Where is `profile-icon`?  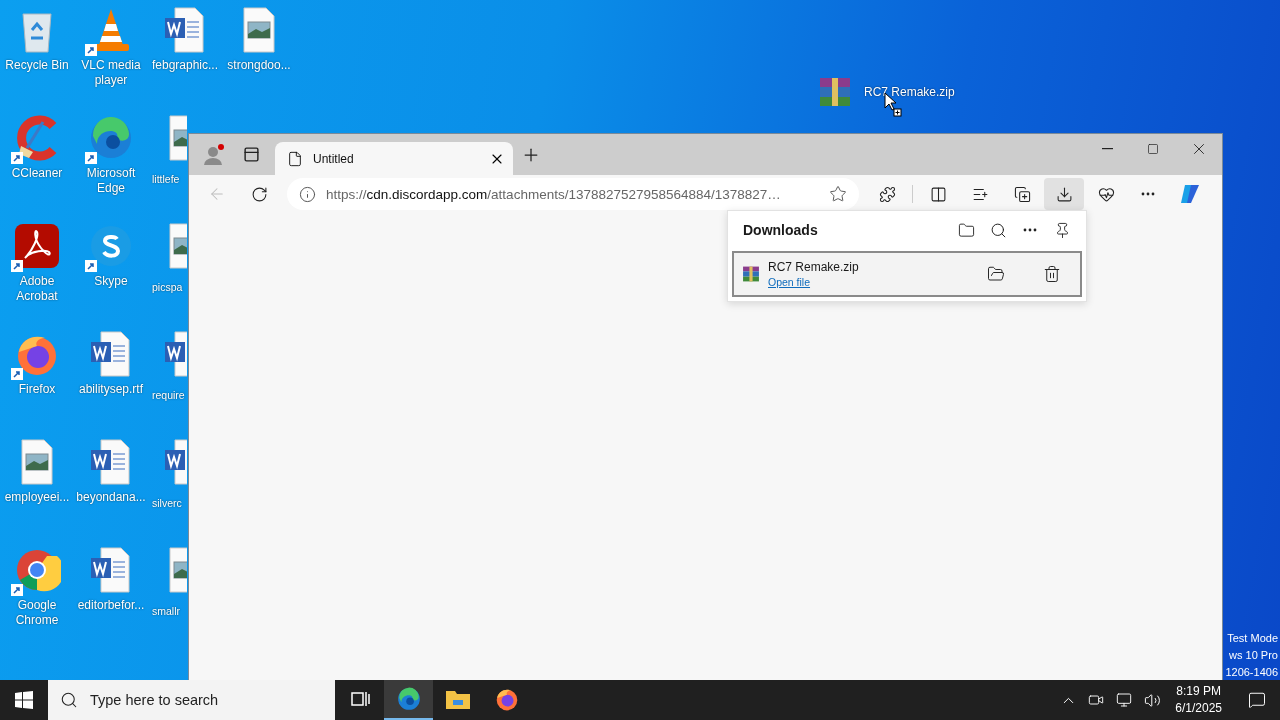
profile-icon is located at coordinates (215, 154).